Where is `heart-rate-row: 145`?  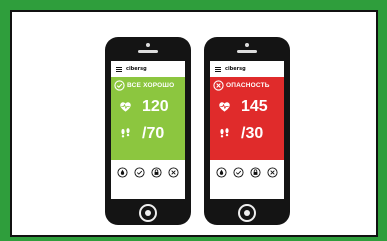 heart-rate-row: 145 is located at coordinates (247, 106).